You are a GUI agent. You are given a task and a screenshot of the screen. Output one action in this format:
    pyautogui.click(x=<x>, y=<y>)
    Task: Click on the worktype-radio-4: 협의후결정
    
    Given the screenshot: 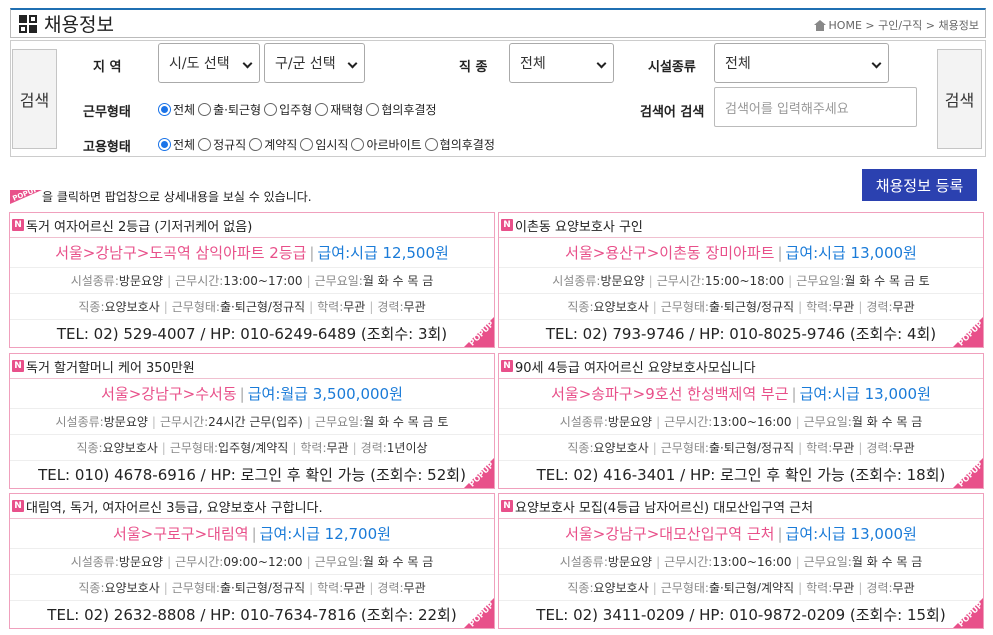 What is the action you would take?
    pyautogui.click(x=401, y=109)
    